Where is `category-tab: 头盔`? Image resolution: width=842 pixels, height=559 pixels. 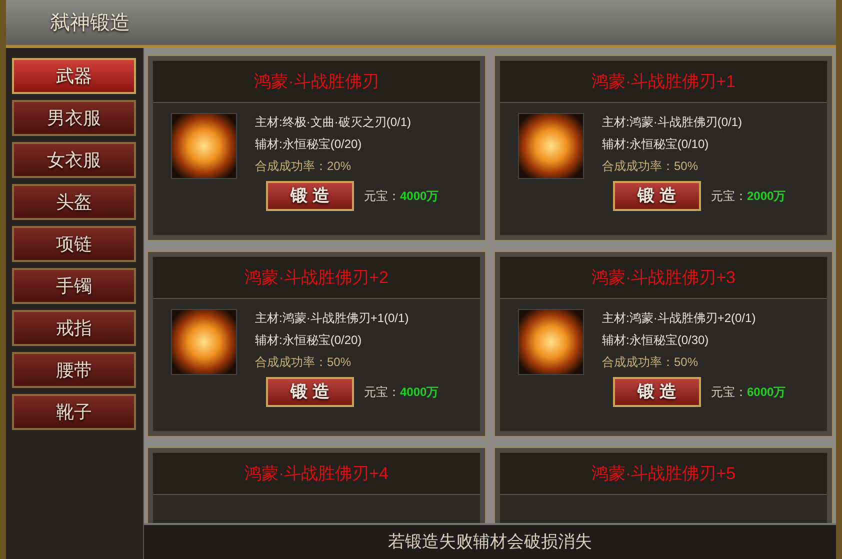 category-tab: 头盔 is located at coordinates (74, 202).